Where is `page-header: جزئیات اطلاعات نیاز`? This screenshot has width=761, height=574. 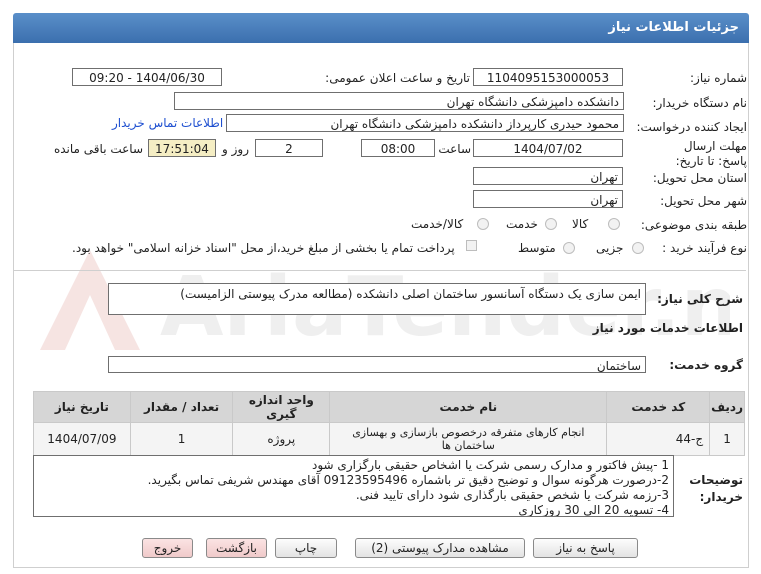 page-header: جزئیات اطلاعات نیاز is located at coordinates (381, 28).